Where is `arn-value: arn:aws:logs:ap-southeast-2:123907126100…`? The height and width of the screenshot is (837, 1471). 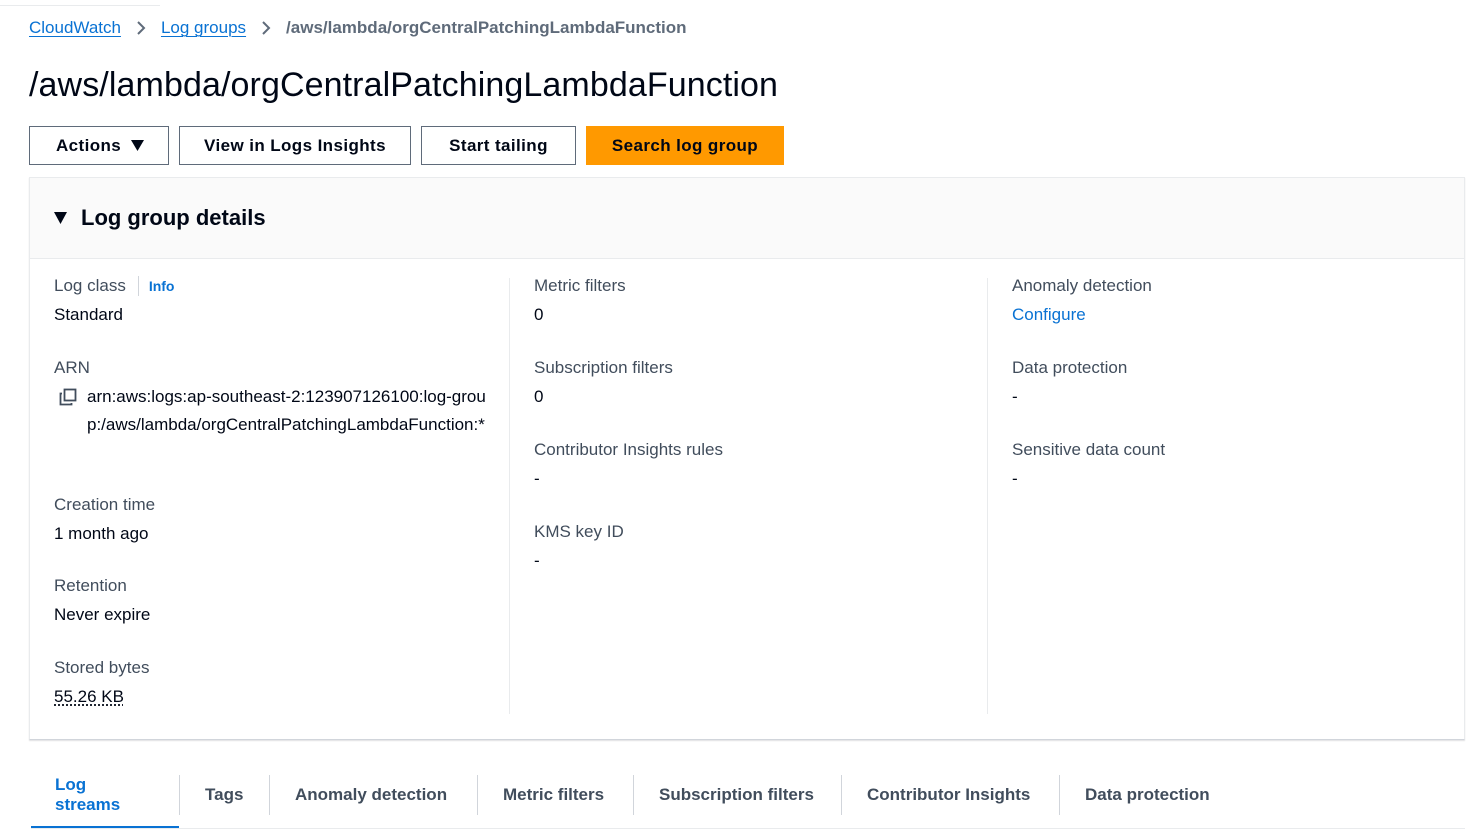 arn-value: arn:aws:logs:ap-southeast-2:123907126100… is located at coordinates (286, 410).